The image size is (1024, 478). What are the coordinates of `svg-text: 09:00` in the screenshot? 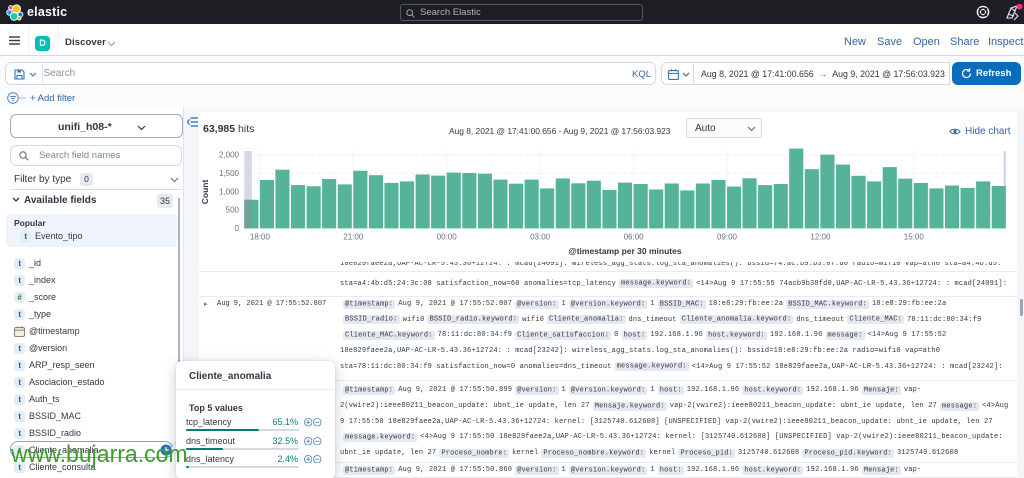 It's located at (727, 236).